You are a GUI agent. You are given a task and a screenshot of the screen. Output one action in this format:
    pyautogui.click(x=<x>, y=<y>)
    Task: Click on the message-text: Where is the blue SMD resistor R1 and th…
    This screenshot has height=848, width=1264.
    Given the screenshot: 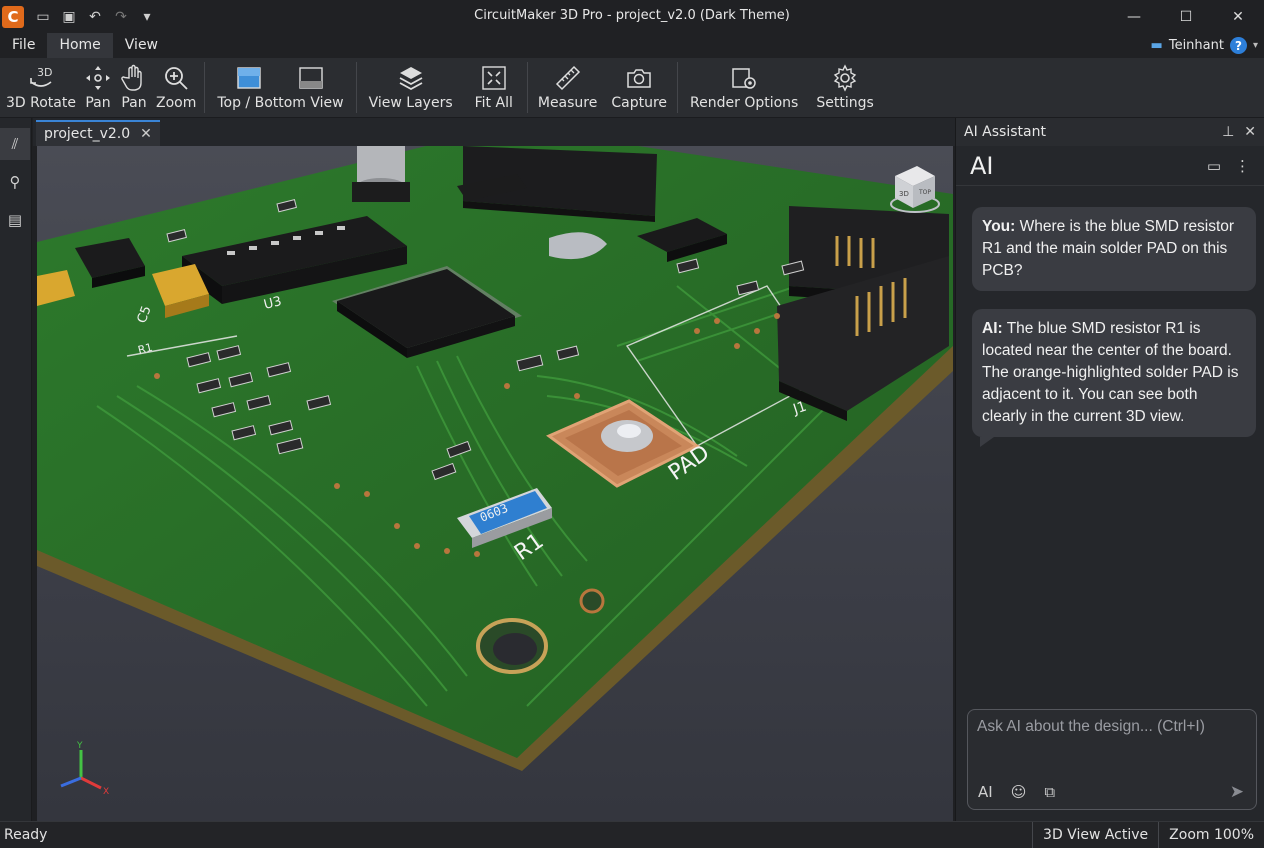 What is the action you would take?
    pyautogui.click(x=1108, y=248)
    